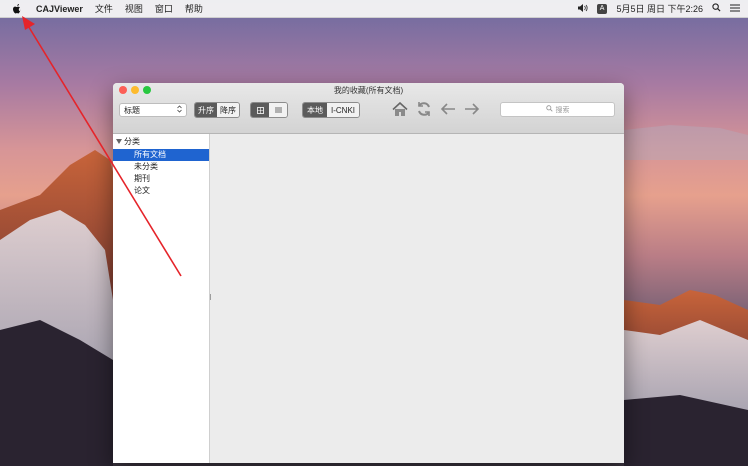 This screenshot has width=748, height=466. I want to click on spotlight-search-icon, so click(716, 8).